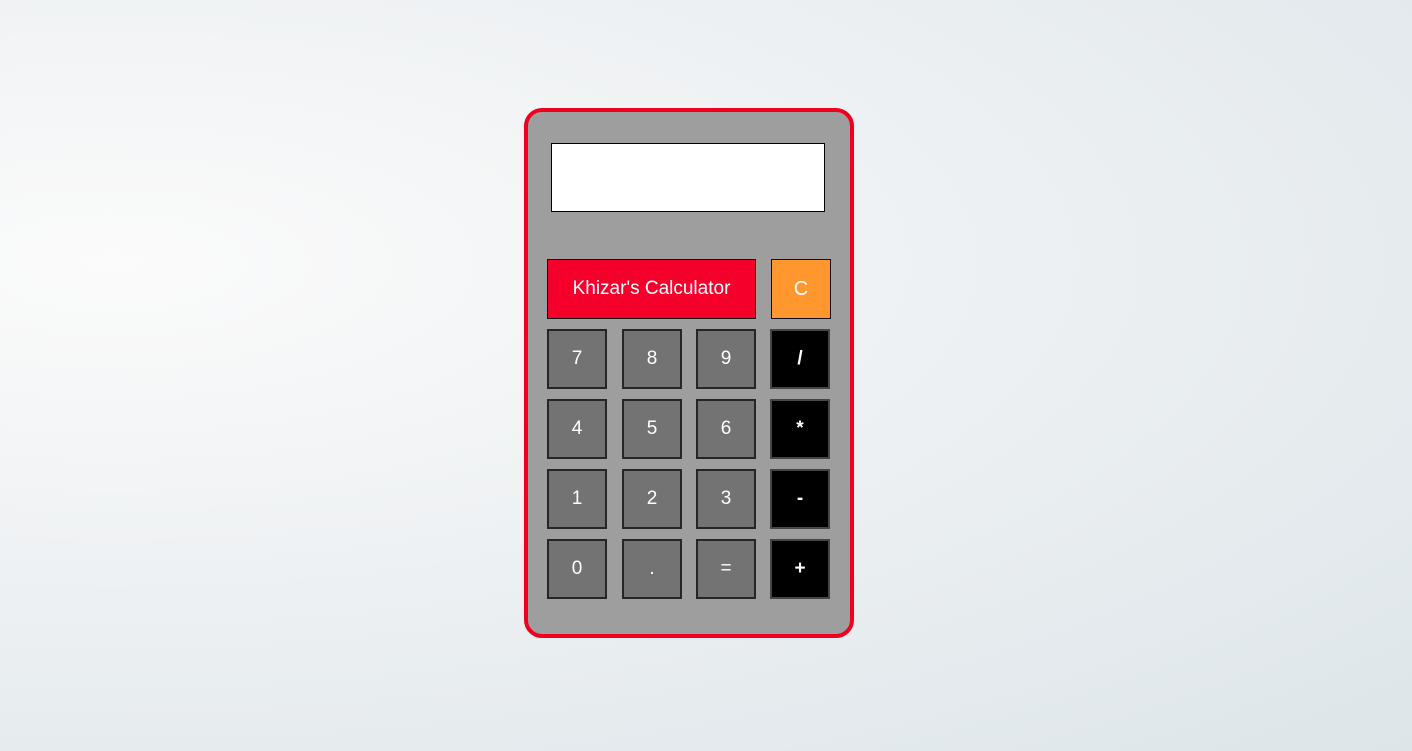  Describe the element at coordinates (726, 359) in the screenshot. I see `digit-9-button: 9` at that location.